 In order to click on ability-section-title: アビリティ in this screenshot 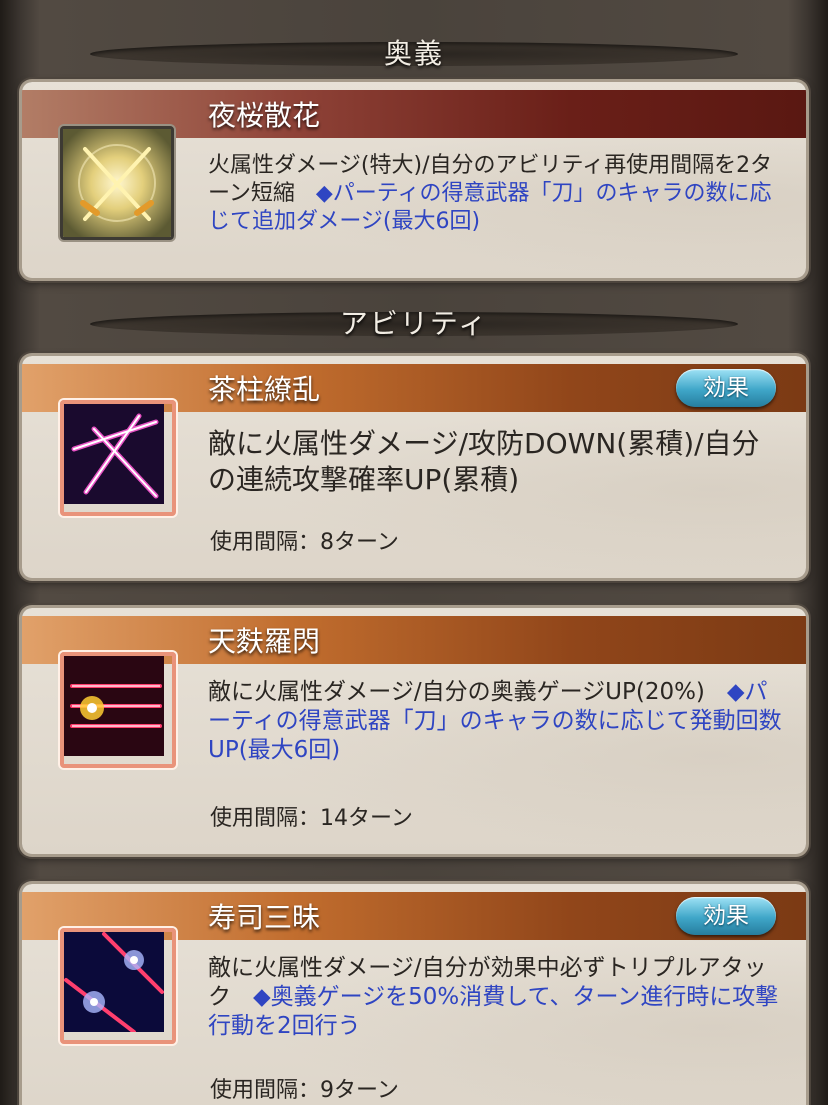, I will do `click(414, 323)`.